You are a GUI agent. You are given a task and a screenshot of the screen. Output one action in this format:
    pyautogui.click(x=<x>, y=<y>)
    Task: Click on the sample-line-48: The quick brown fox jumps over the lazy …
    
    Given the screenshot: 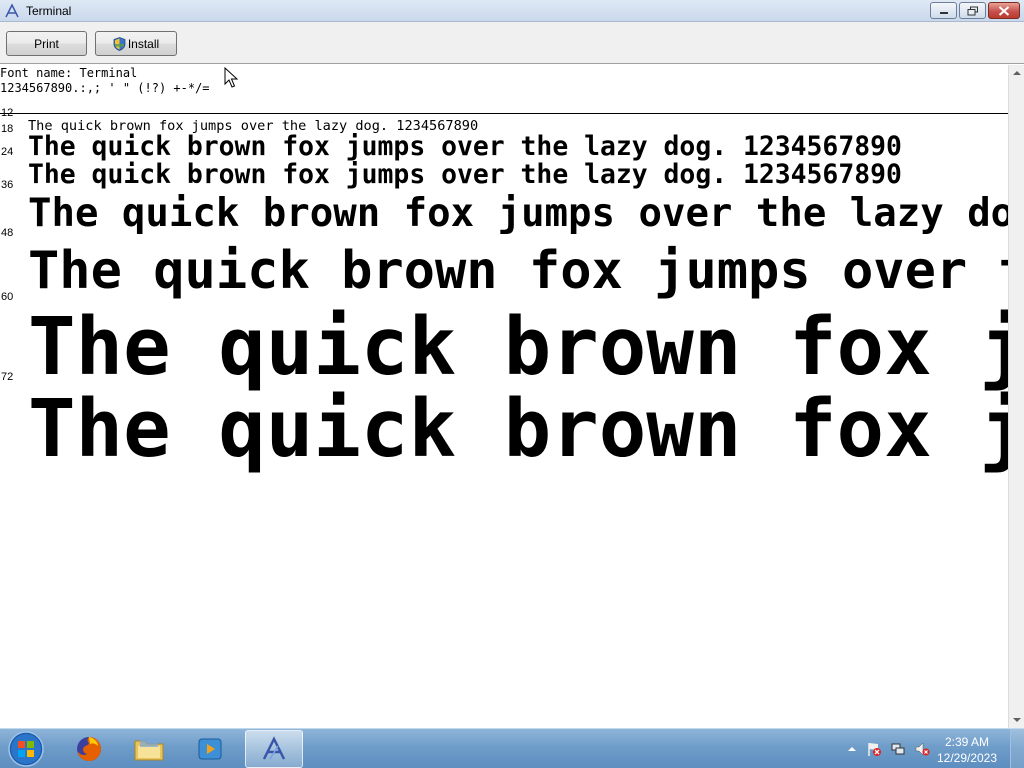 What is the action you would take?
    pyautogui.click(x=518, y=271)
    